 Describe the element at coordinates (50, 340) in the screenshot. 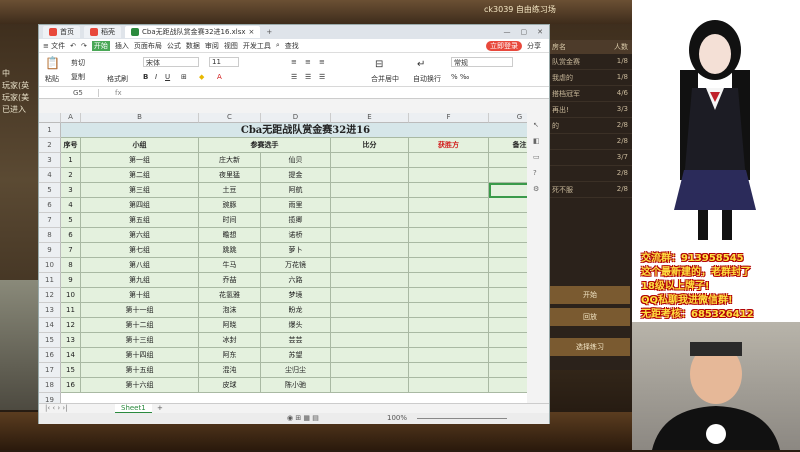

I see `row-header: 15` at that location.